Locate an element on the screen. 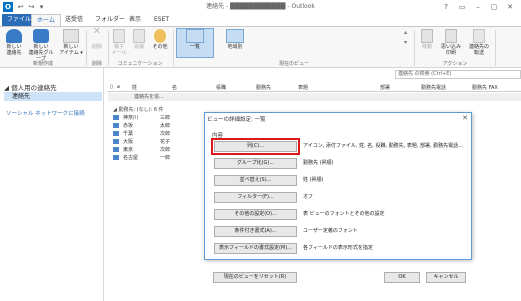 The width and height of the screenshot is (521, 301). delete-button: ✕ 削除 is located at coordinates (97, 38).